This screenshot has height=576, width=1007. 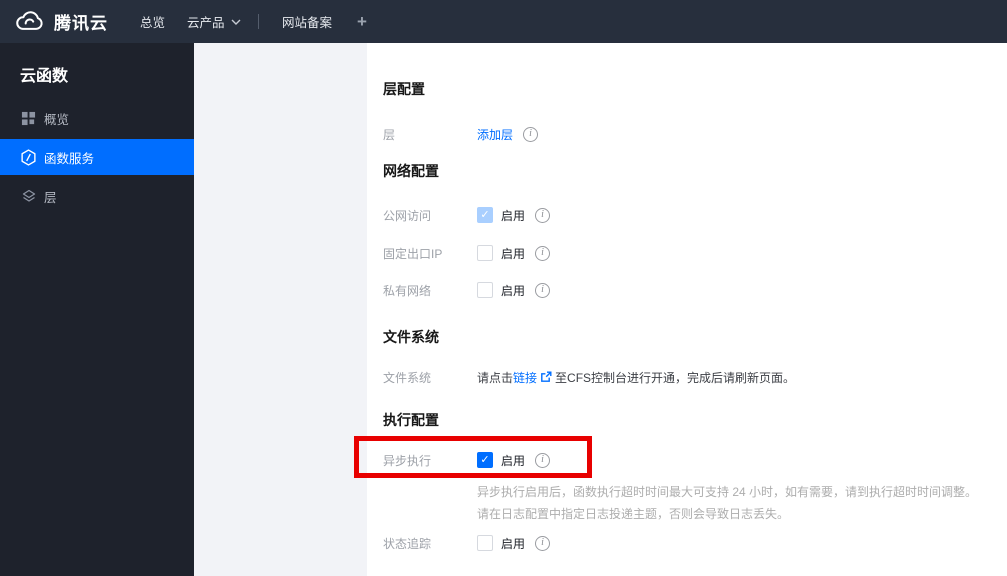 I want to click on sidebar-item-function-service: 函数服务, so click(x=97, y=157).